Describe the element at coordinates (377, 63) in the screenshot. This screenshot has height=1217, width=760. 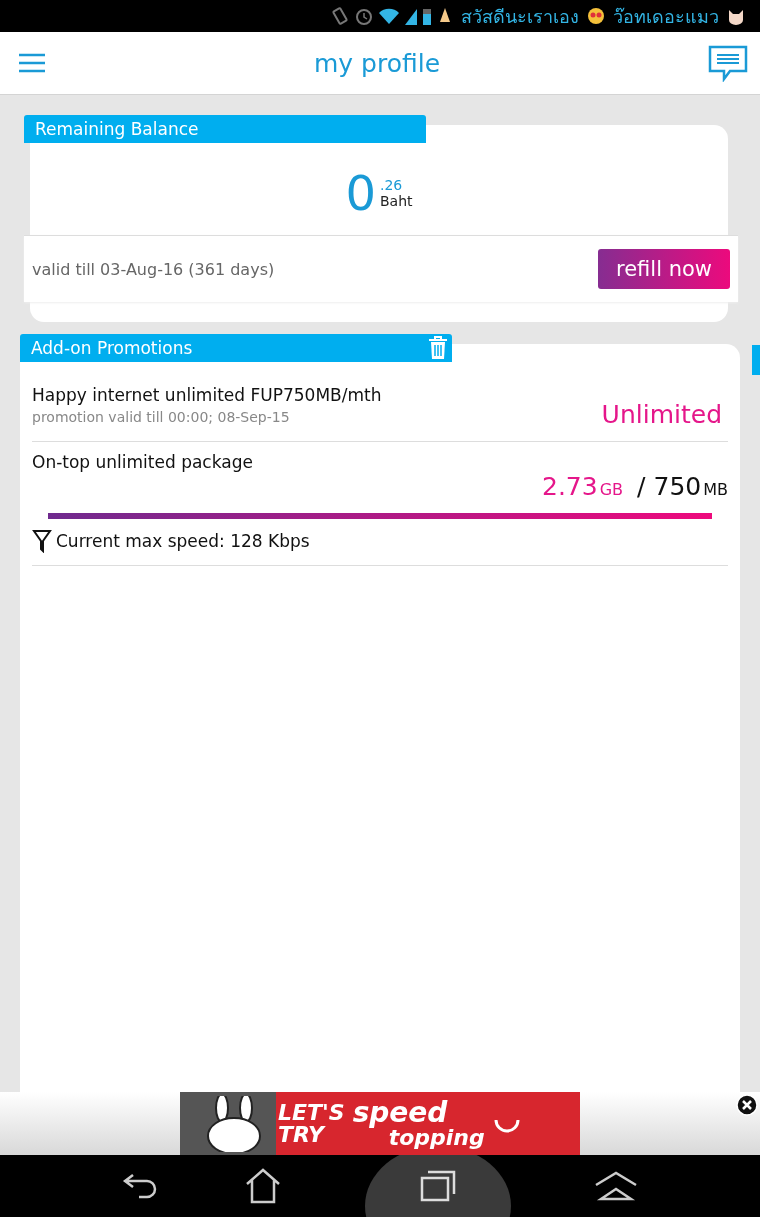
I see `page-title: my profile` at that location.